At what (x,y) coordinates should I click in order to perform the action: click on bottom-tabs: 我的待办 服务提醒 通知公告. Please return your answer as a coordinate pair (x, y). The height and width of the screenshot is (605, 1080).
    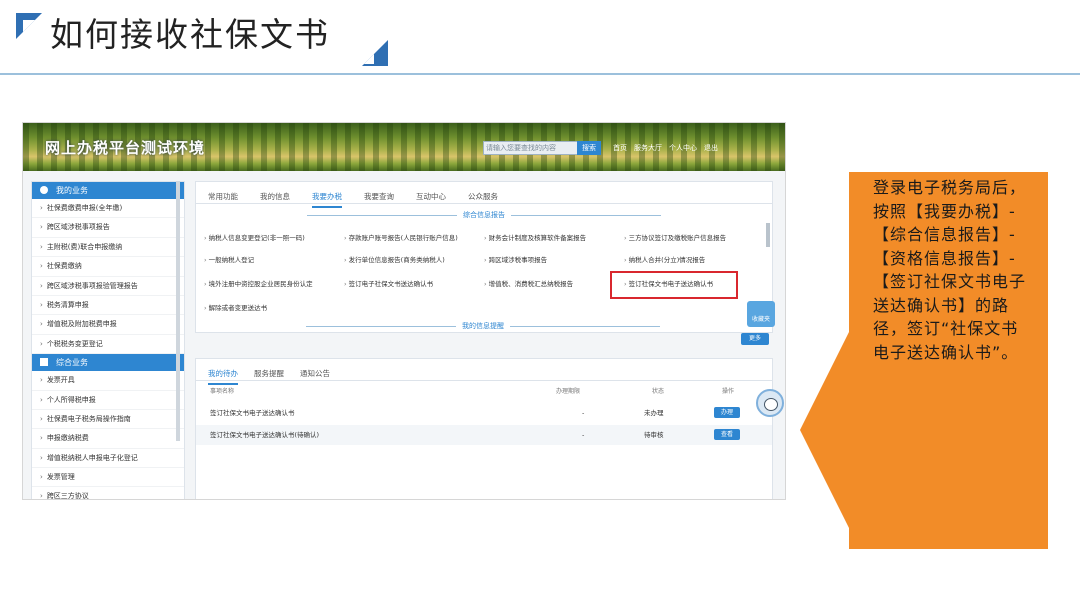
    Looking at the image, I should click on (277, 373).